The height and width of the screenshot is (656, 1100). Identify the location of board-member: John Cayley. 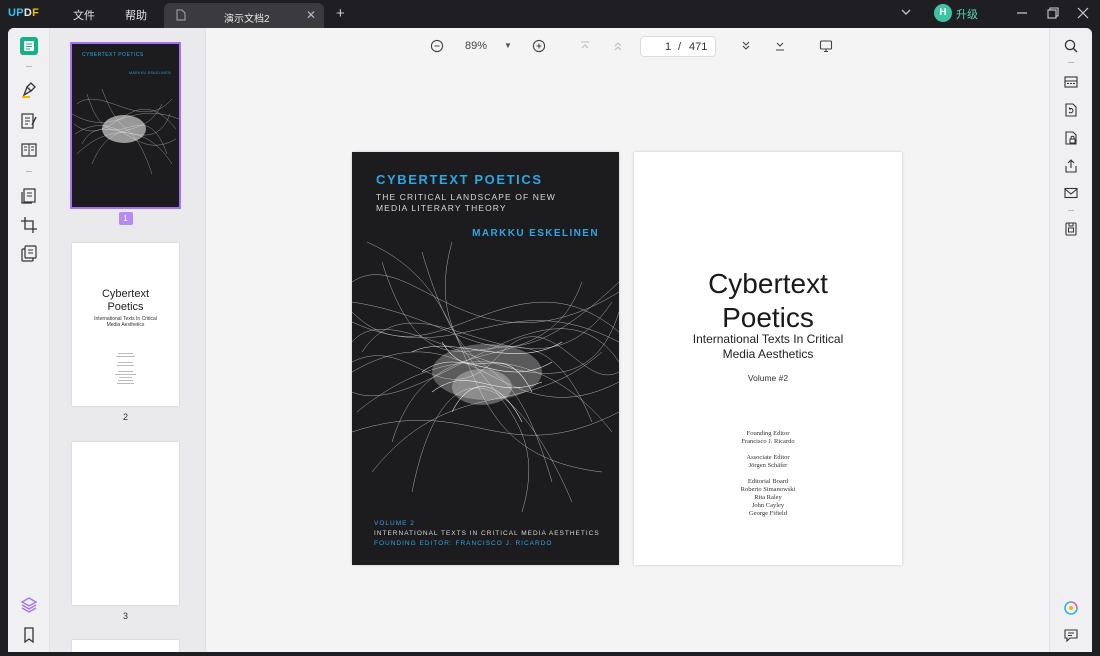
(768, 505).